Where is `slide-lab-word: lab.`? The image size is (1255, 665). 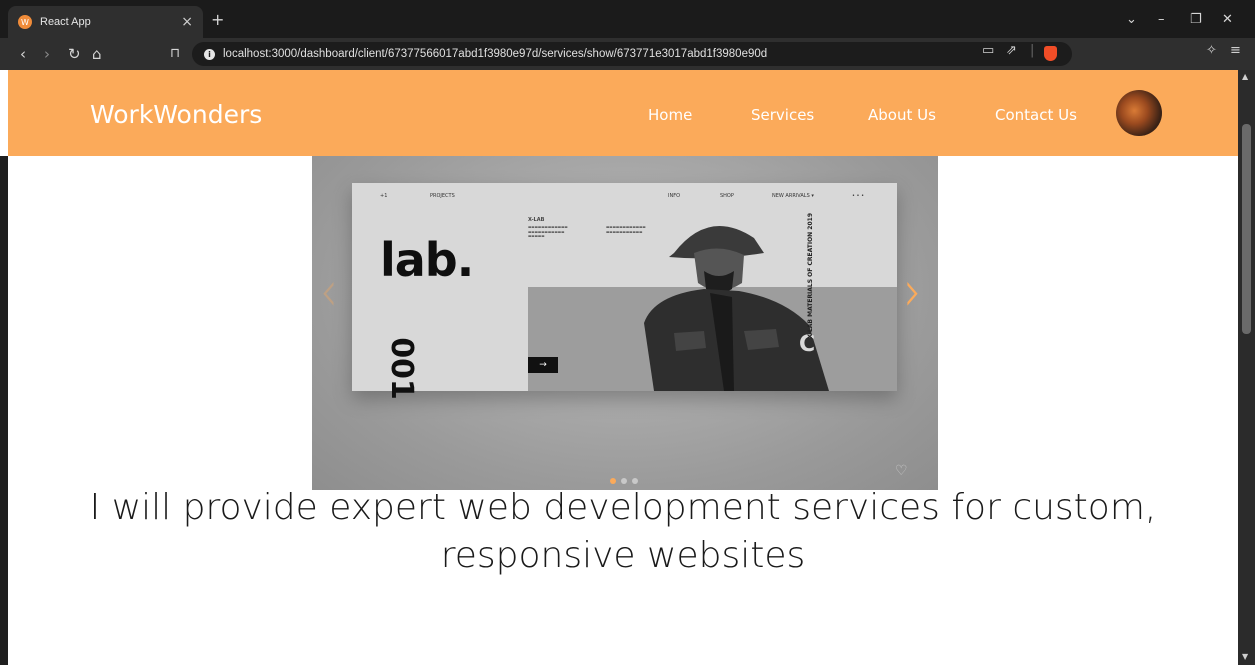
slide-lab-word: lab. is located at coordinates (427, 260).